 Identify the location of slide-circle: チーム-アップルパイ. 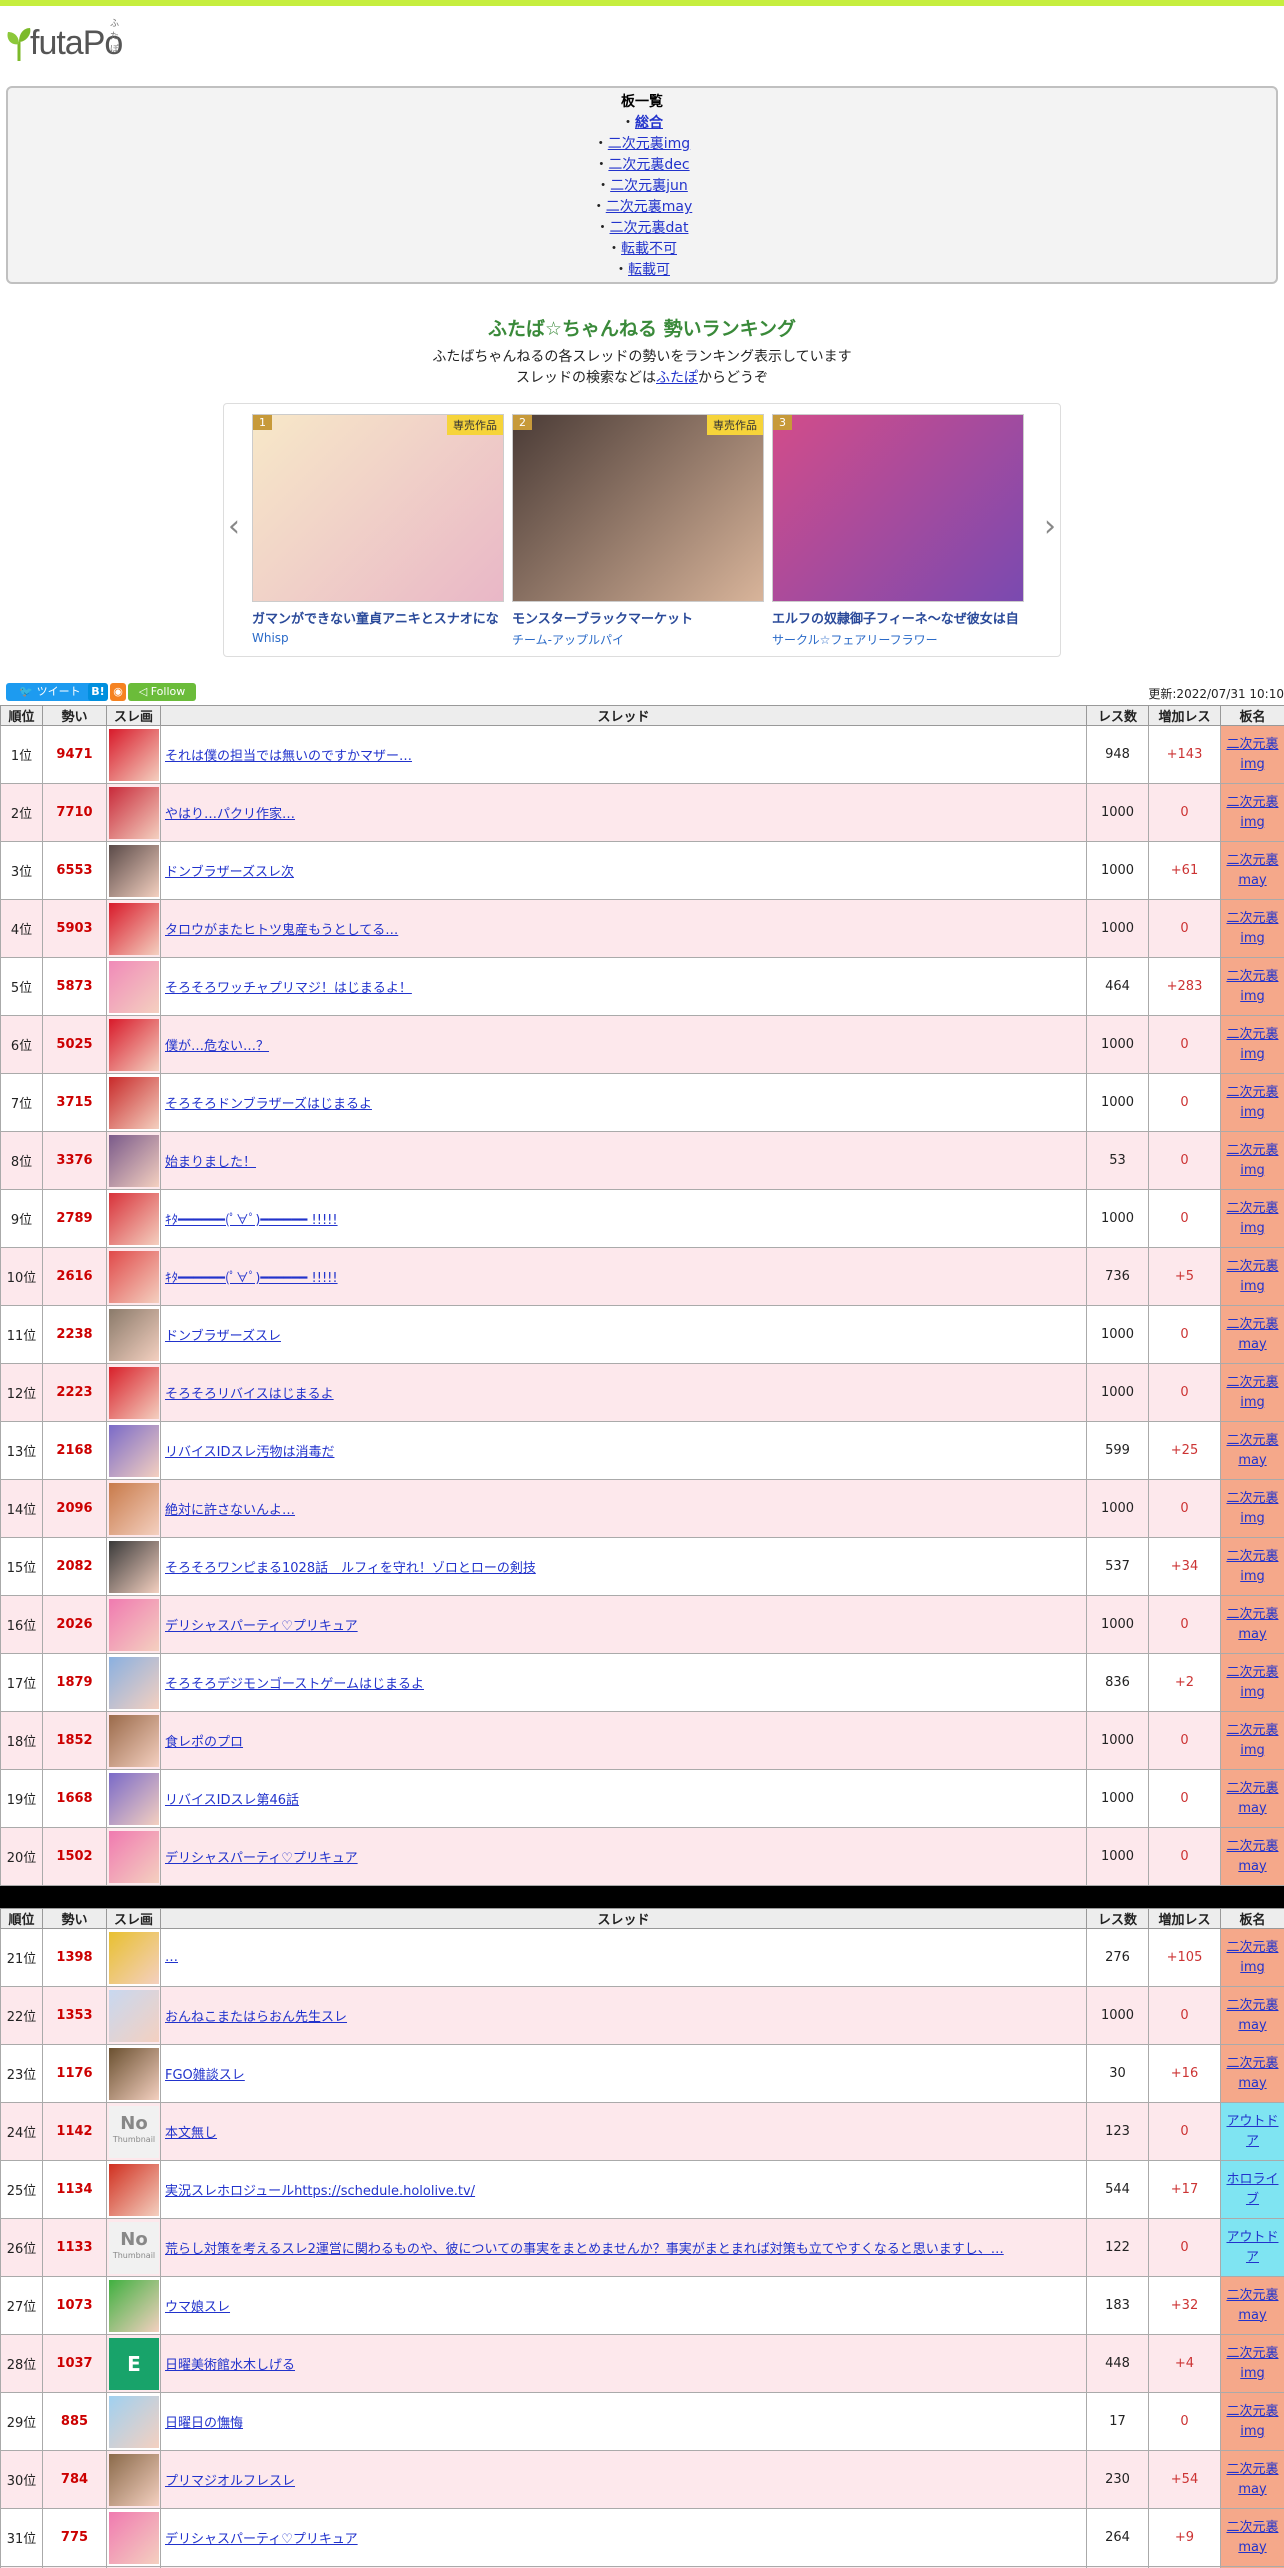
(638, 639).